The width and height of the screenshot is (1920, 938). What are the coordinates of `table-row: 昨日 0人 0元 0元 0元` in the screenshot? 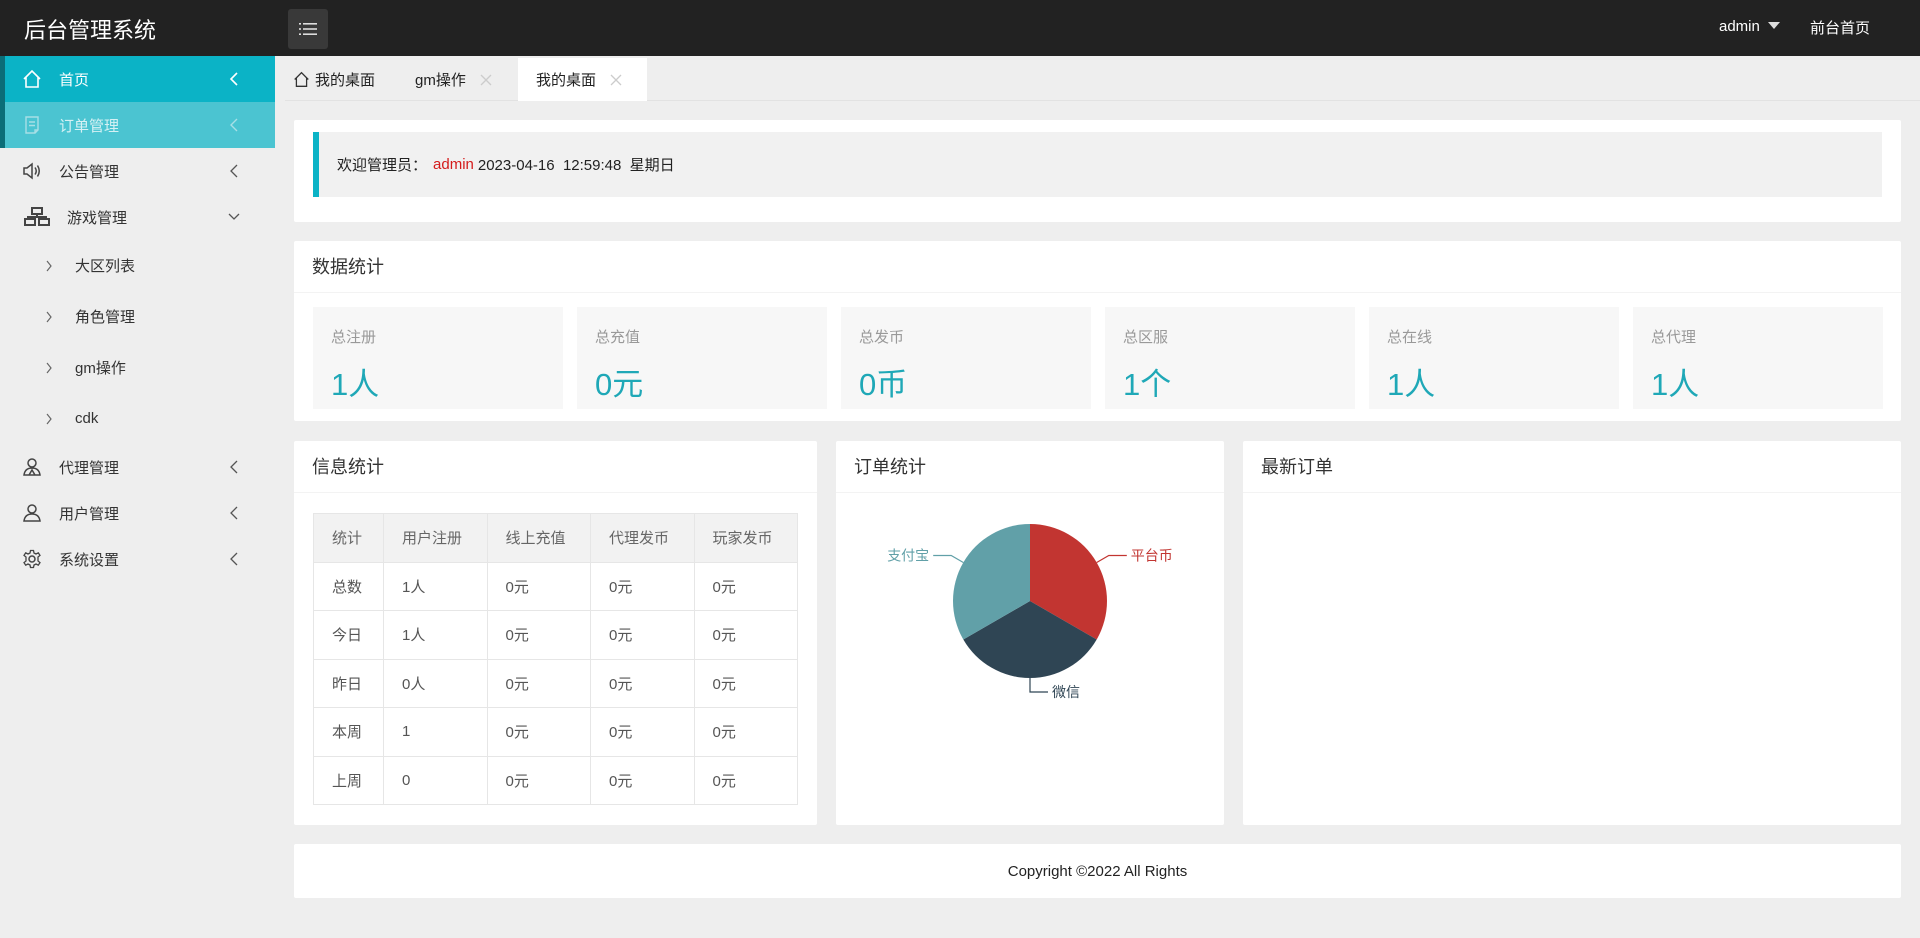 It's located at (555, 683).